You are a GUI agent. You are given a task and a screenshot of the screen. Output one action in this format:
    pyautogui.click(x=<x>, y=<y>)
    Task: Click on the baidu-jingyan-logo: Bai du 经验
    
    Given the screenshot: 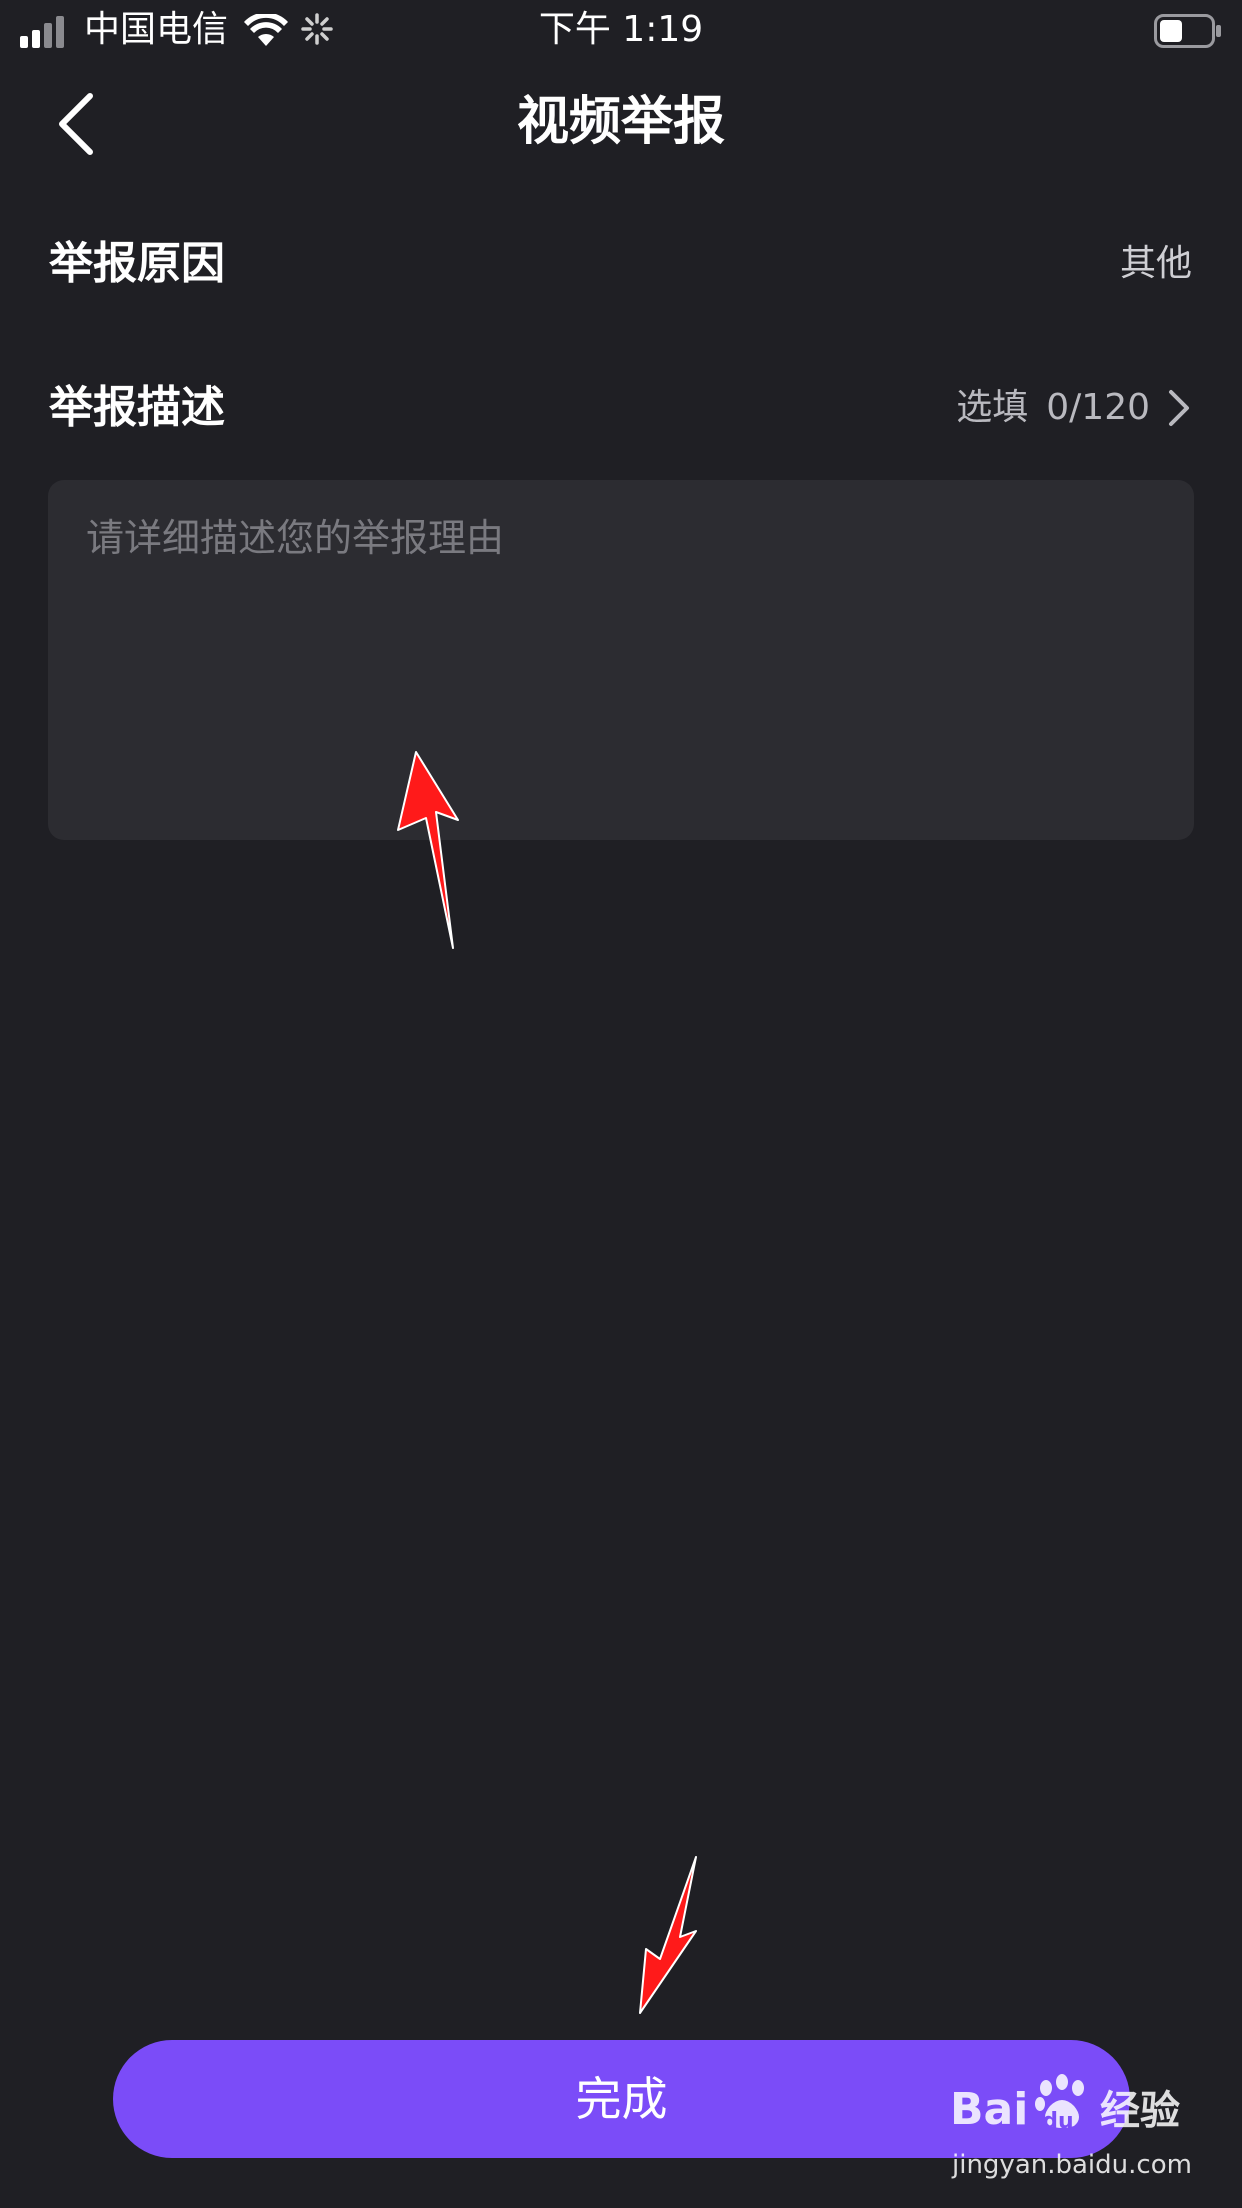 What is the action you would take?
    pyautogui.click(x=1065, y=2104)
    